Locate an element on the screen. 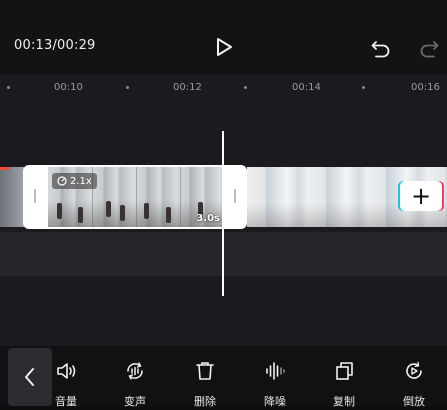  redo-icon is located at coordinates (429, 49).